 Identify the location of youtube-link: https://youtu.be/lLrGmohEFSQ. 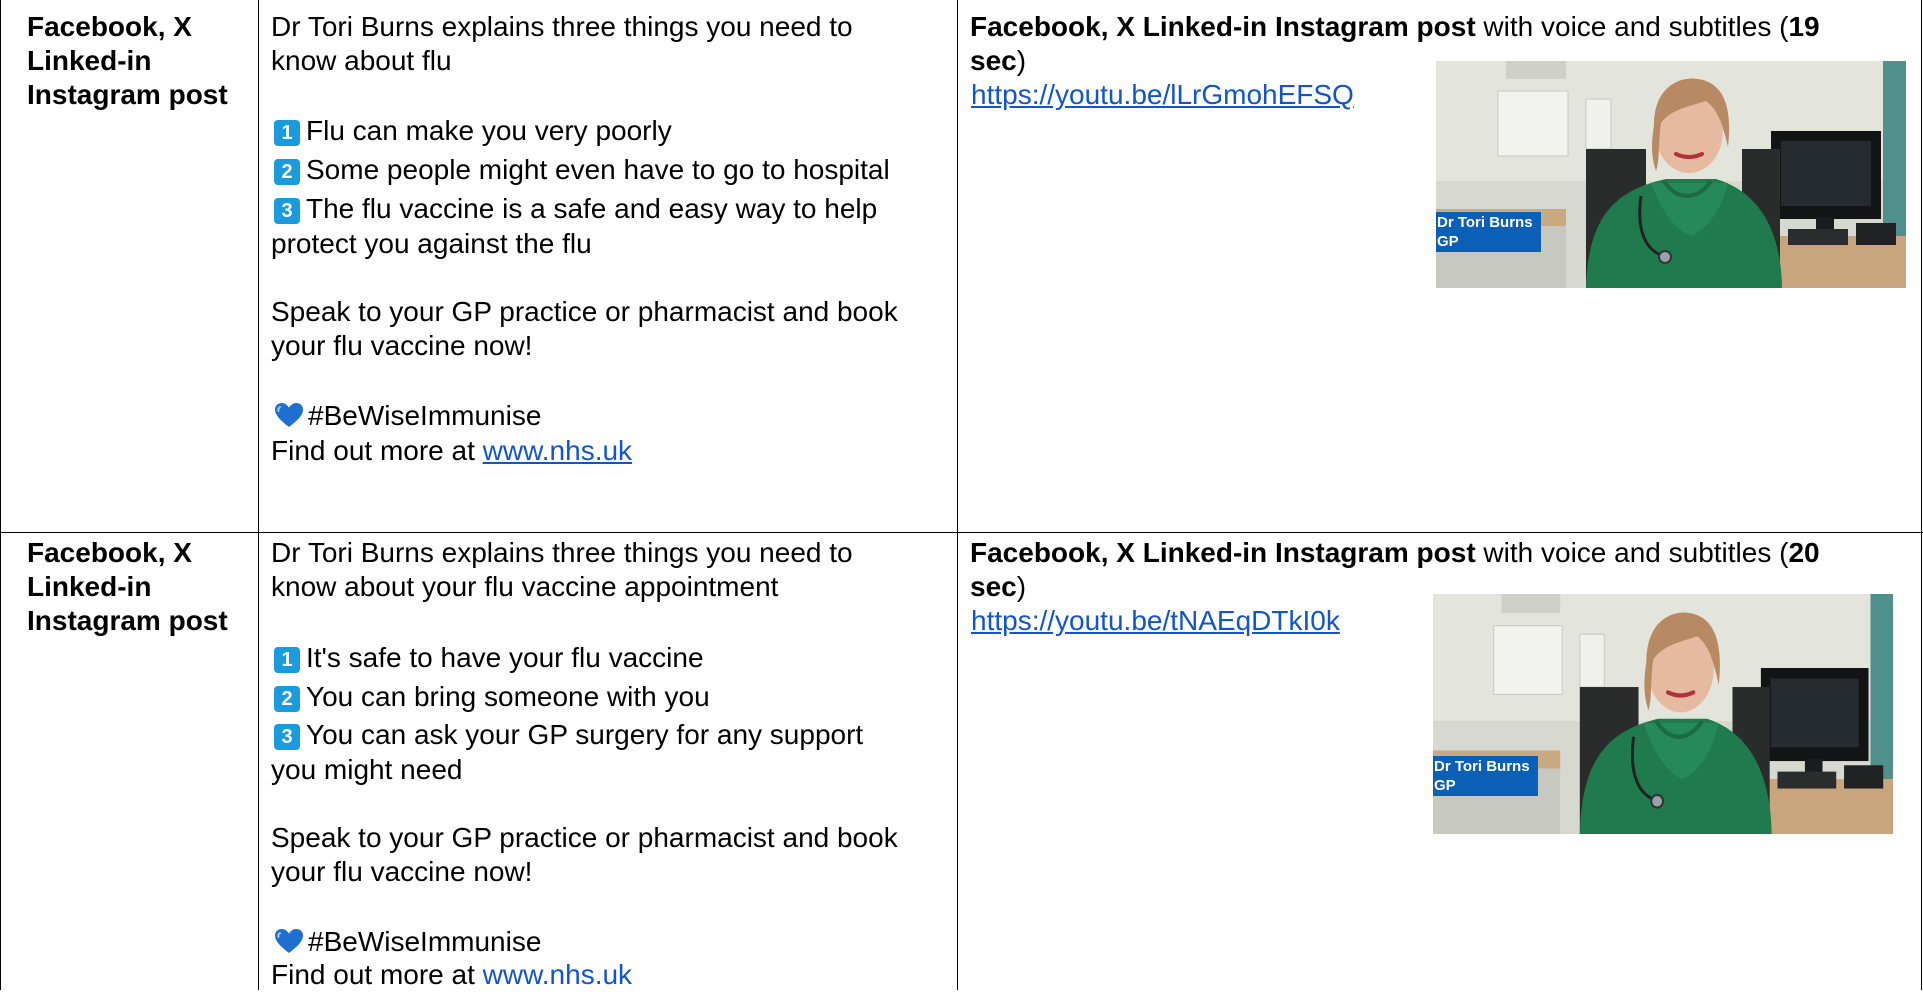
(1162, 94).